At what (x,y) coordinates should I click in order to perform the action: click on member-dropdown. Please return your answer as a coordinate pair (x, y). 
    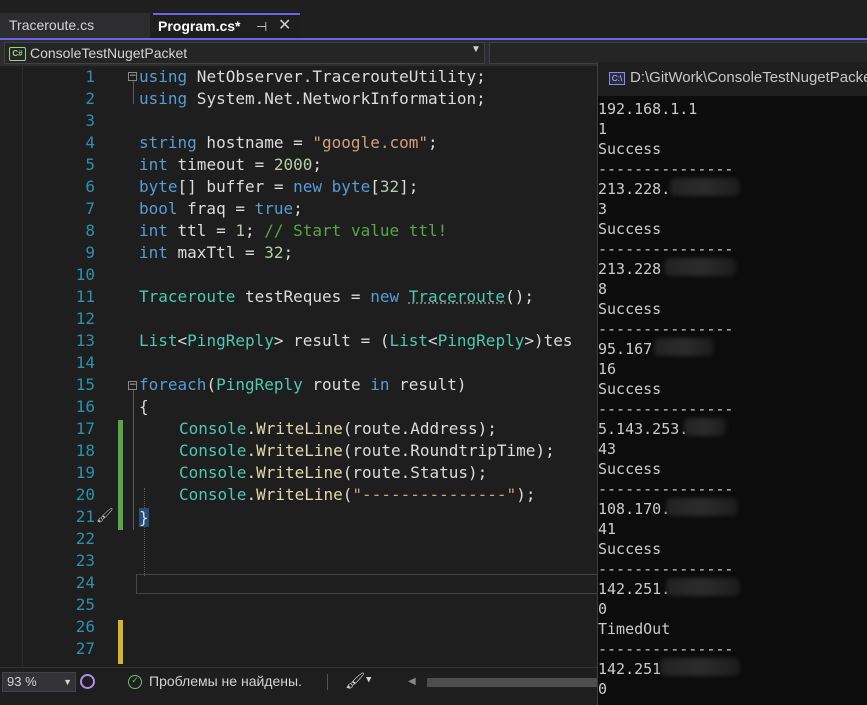
    Looking at the image, I should click on (678, 53).